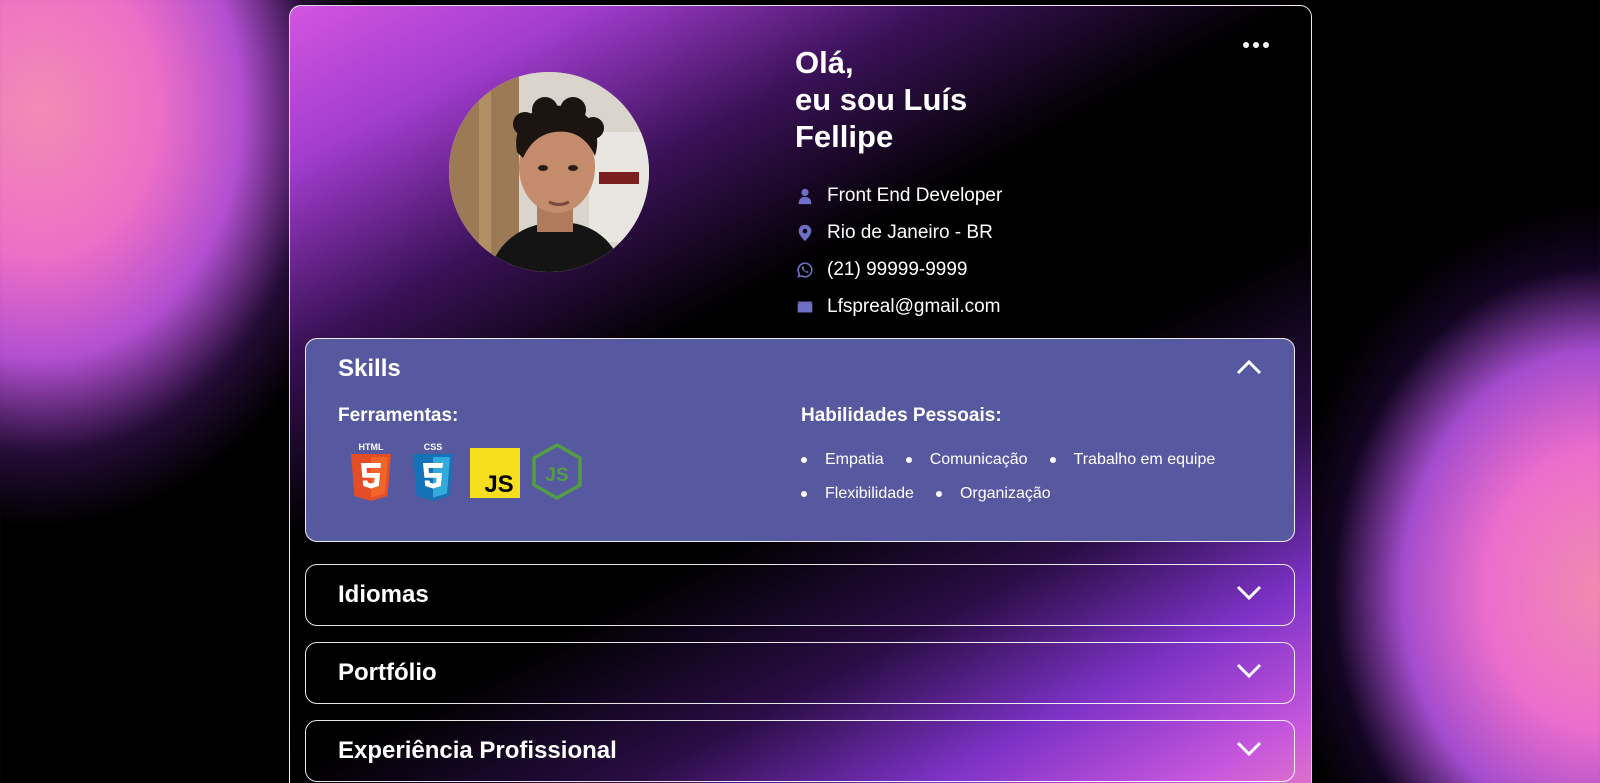 The height and width of the screenshot is (783, 1600). What do you see at coordinates (387, 672) in the screenshot?
I see `accordion-title: Portfólio` at bounding box center [387, 672].